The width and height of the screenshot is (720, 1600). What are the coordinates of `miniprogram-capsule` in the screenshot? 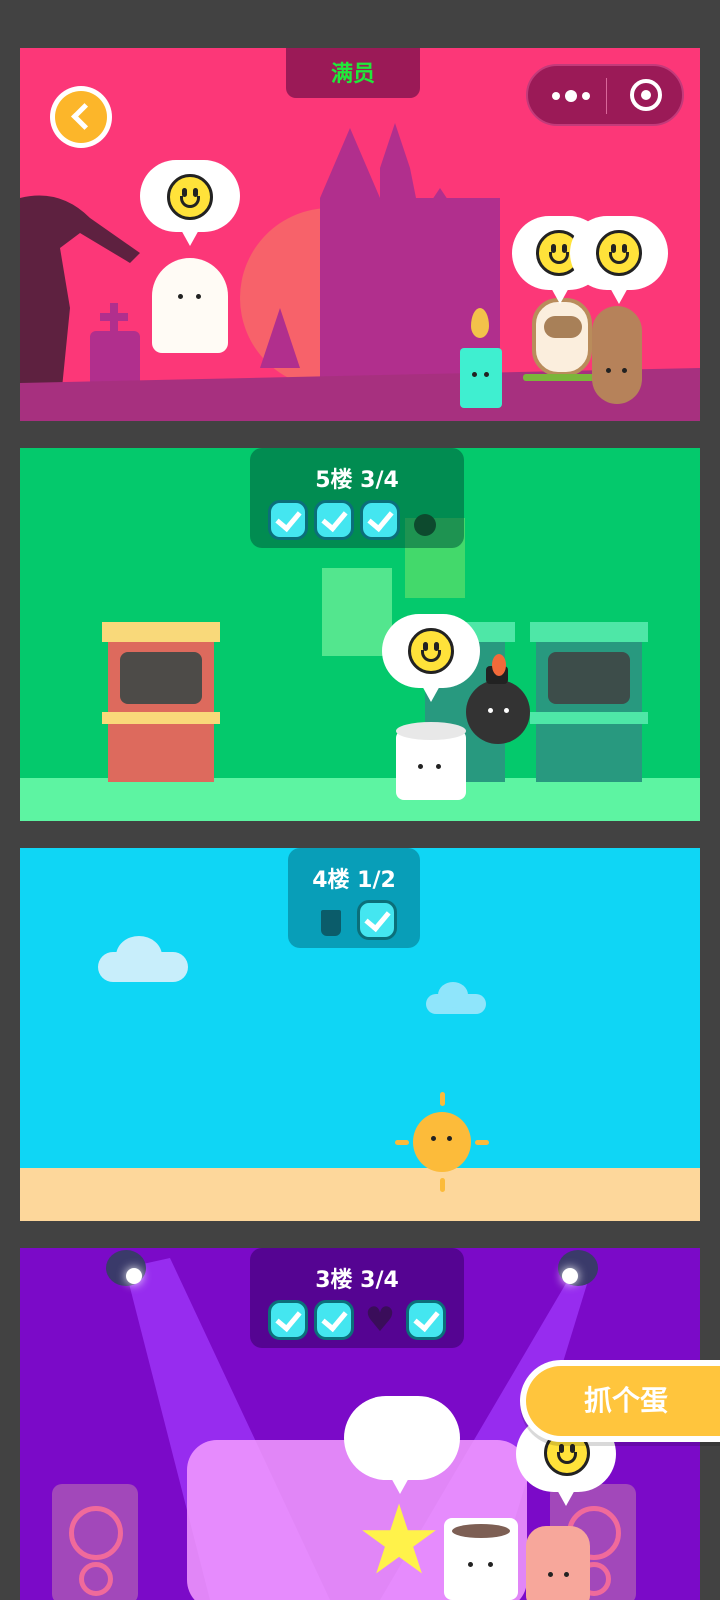 It's located at (605, 95).